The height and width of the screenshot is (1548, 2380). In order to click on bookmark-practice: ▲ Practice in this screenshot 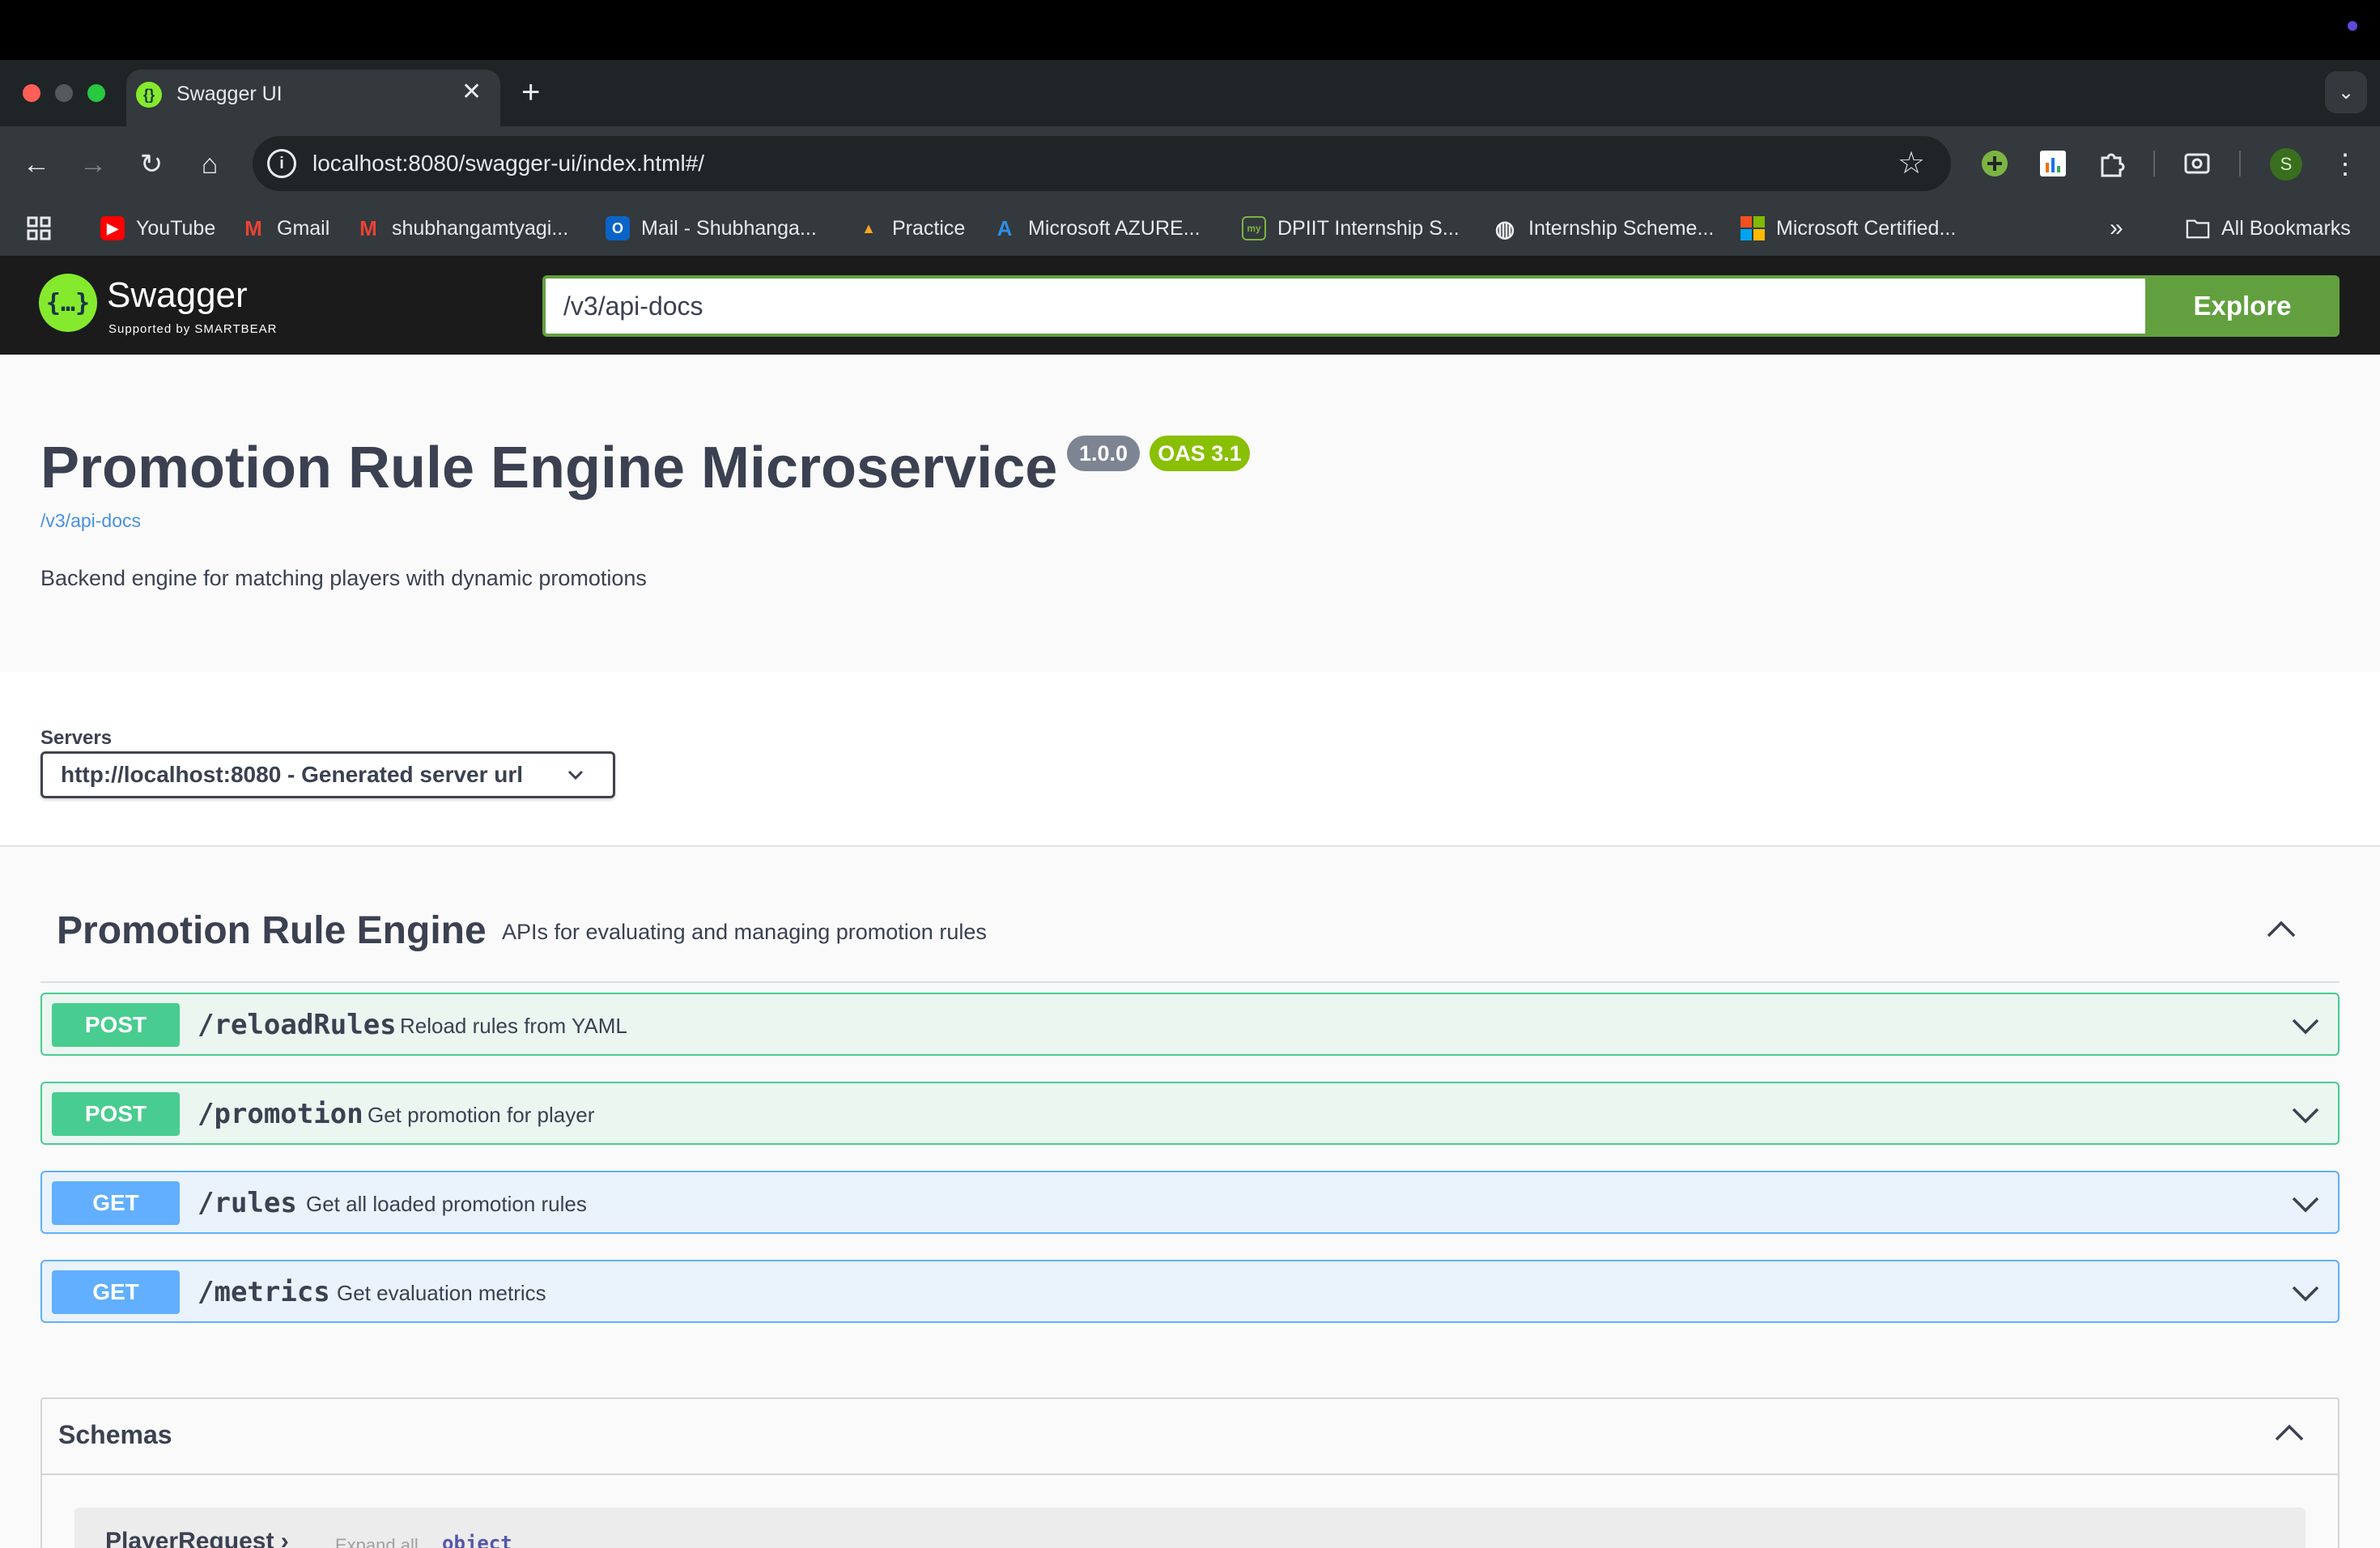, I will do `click(910, 228)`.